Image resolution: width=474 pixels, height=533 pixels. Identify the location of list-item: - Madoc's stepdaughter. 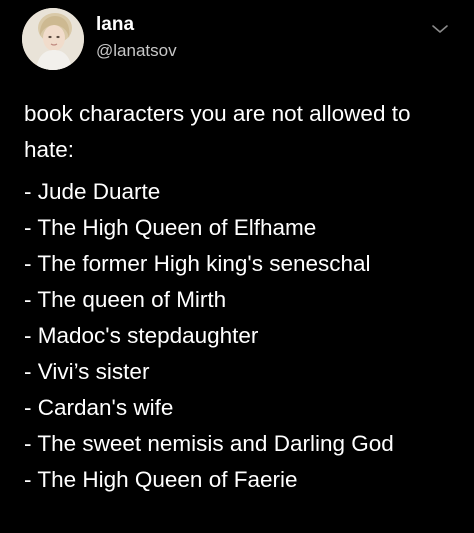
(141, 335).